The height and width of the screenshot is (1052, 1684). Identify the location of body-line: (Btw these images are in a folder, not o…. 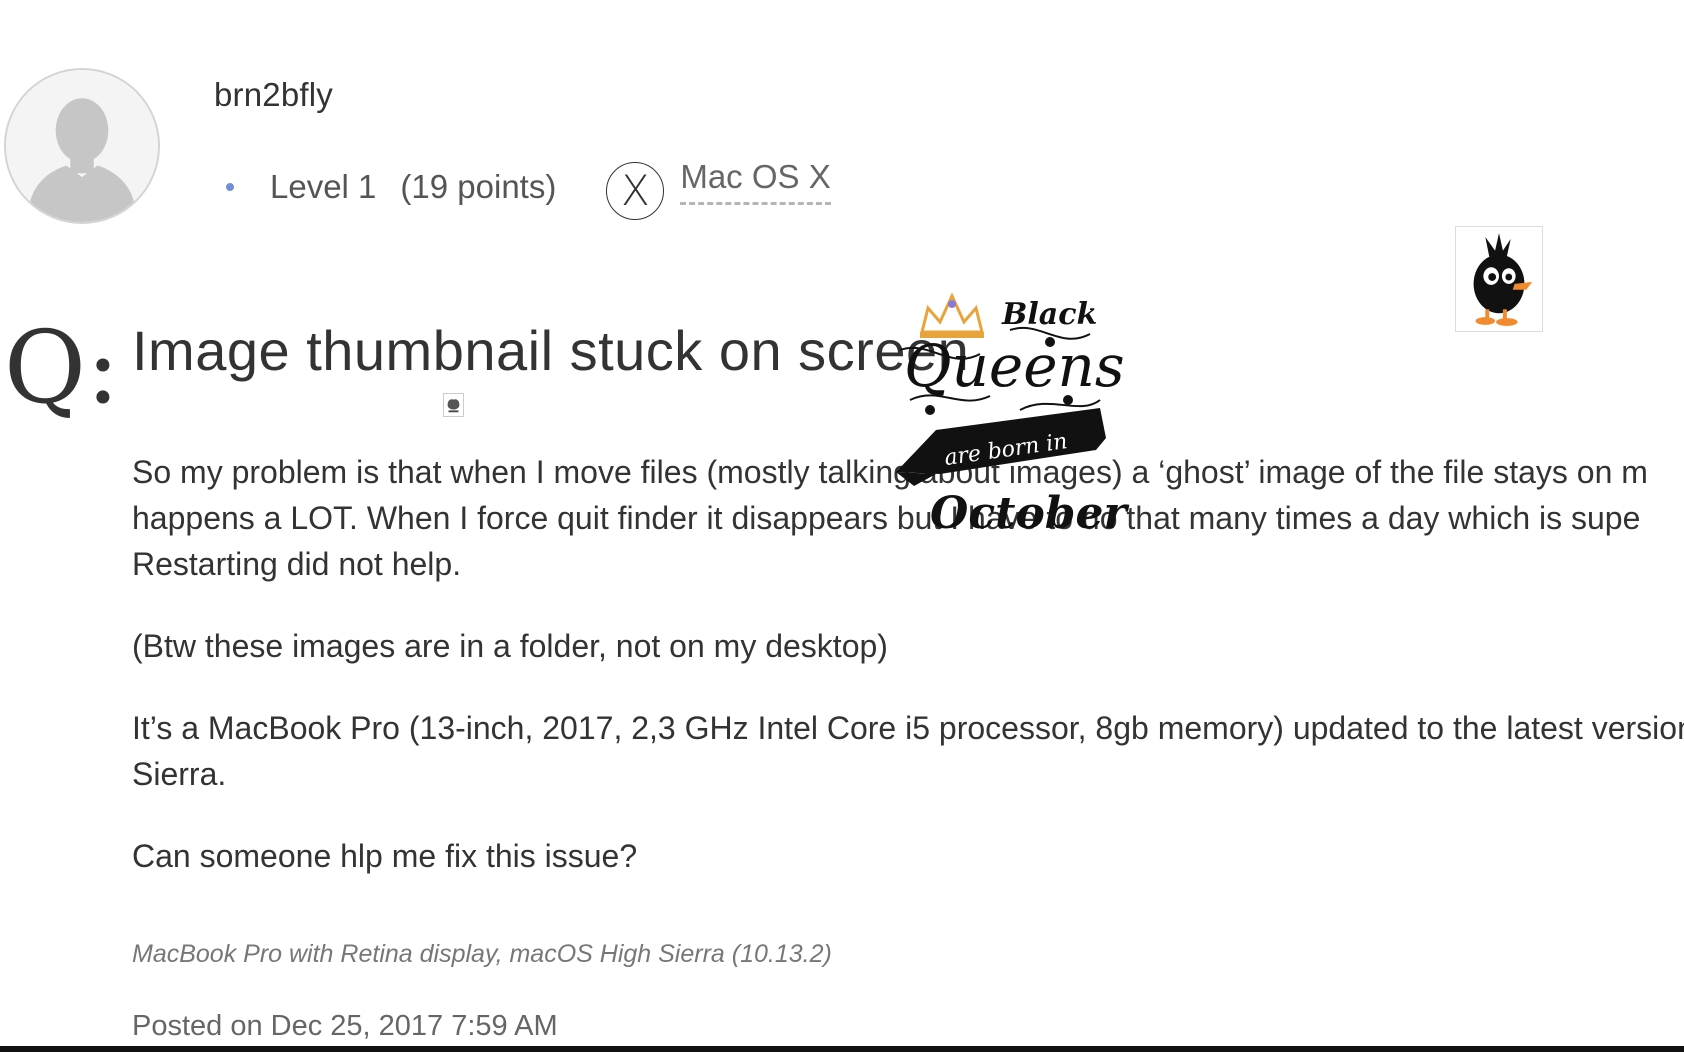
(510, 646).